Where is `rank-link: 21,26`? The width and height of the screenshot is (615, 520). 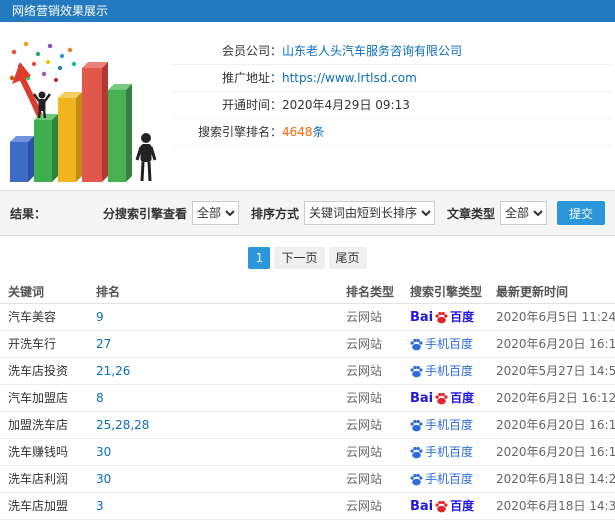
rank-link: 21,26 is located at coordinates (113, 371).